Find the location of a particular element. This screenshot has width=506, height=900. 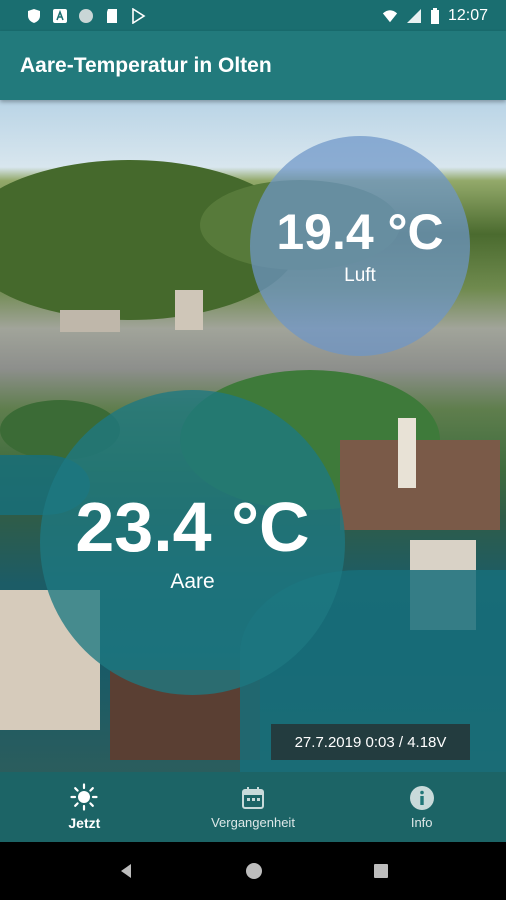

air-temperature-value: 19.4 °C is located at coordinates (360, 232).